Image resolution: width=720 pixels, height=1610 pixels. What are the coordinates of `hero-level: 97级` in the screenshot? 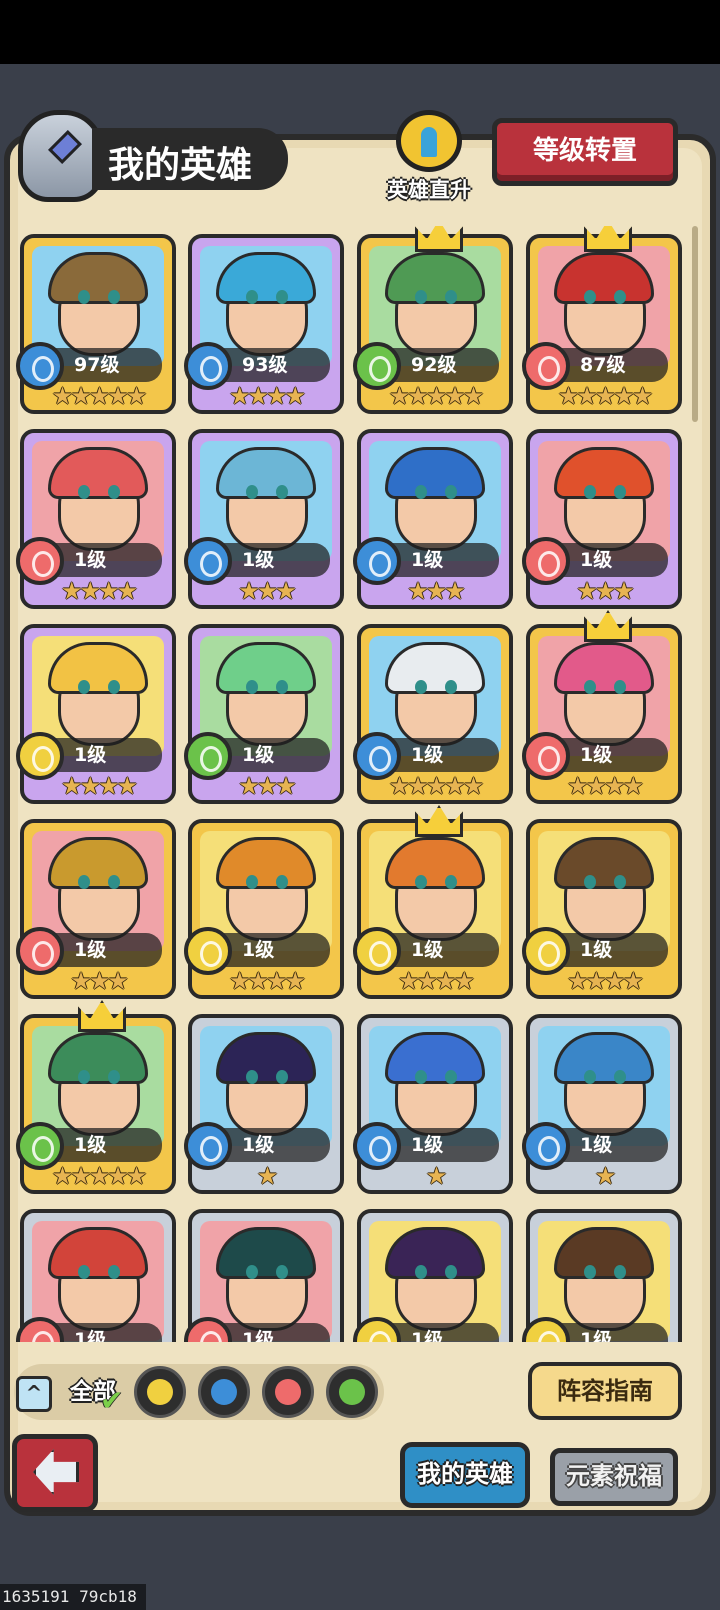 It's located at (106, 365).